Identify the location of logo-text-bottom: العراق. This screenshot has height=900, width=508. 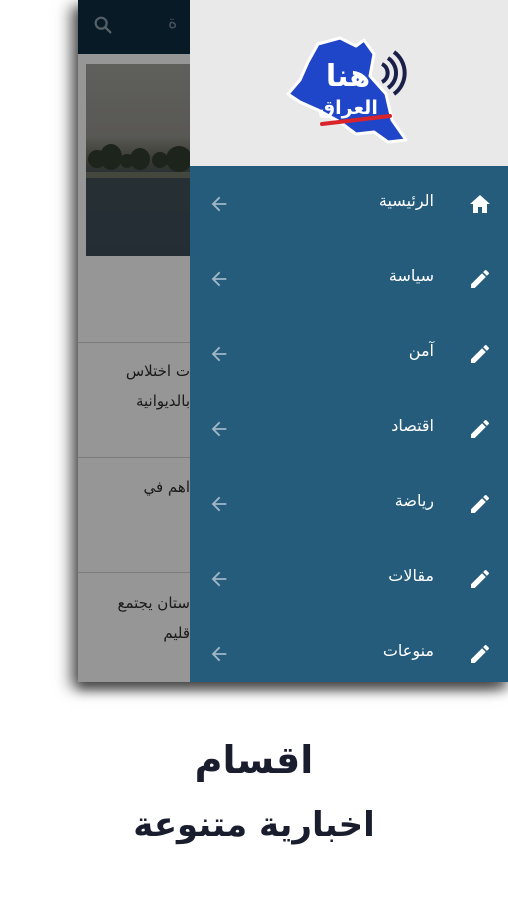
(348, 108).